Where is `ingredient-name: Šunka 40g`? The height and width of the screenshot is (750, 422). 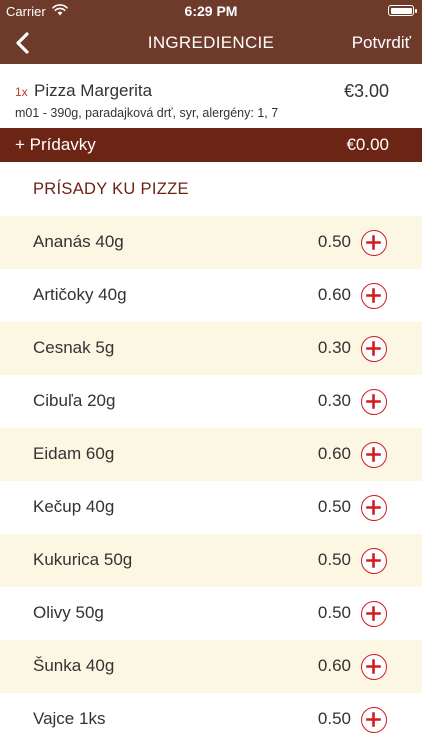 ingredient-name: Šunka 40g is located at coordinates (74, 665).